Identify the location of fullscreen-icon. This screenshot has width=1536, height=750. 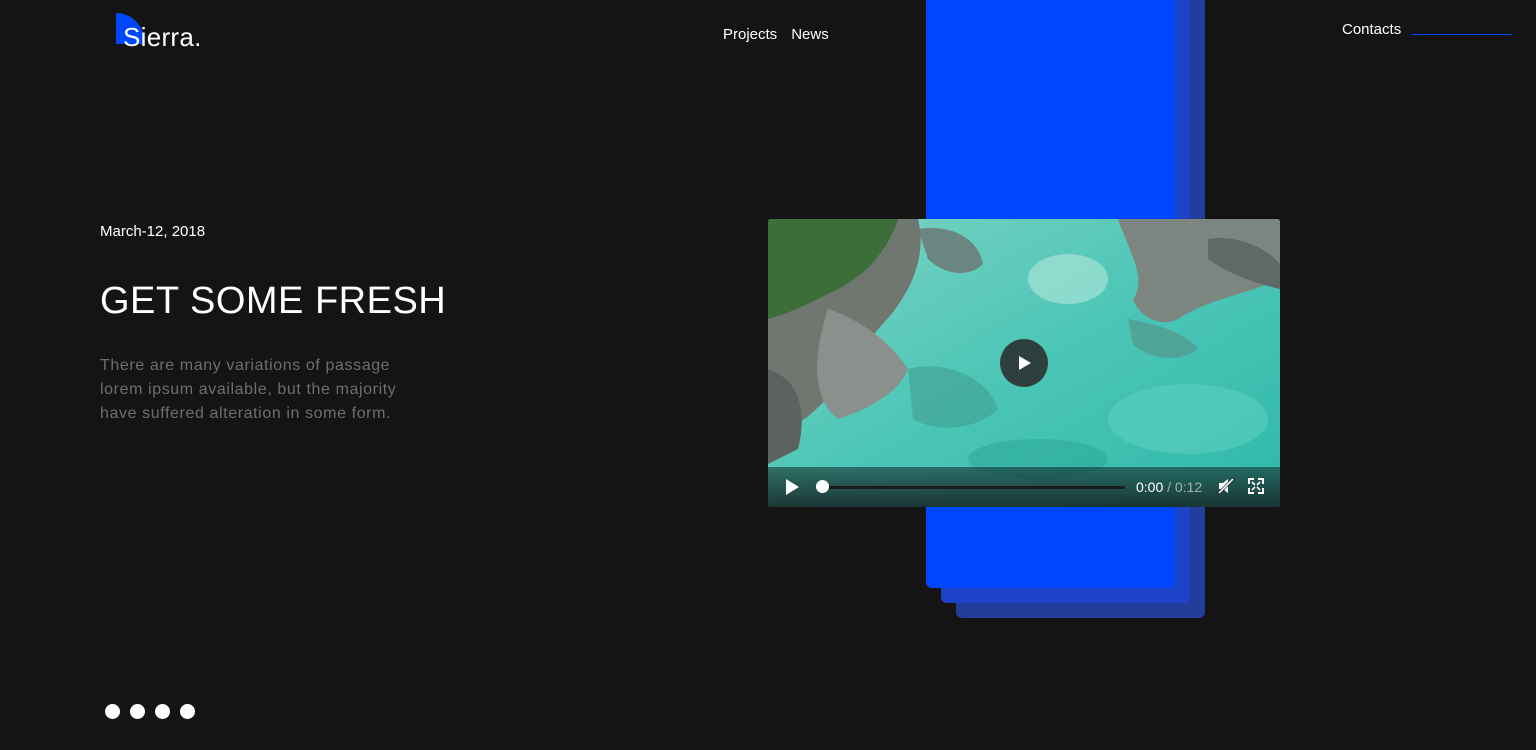
(1256, 486).